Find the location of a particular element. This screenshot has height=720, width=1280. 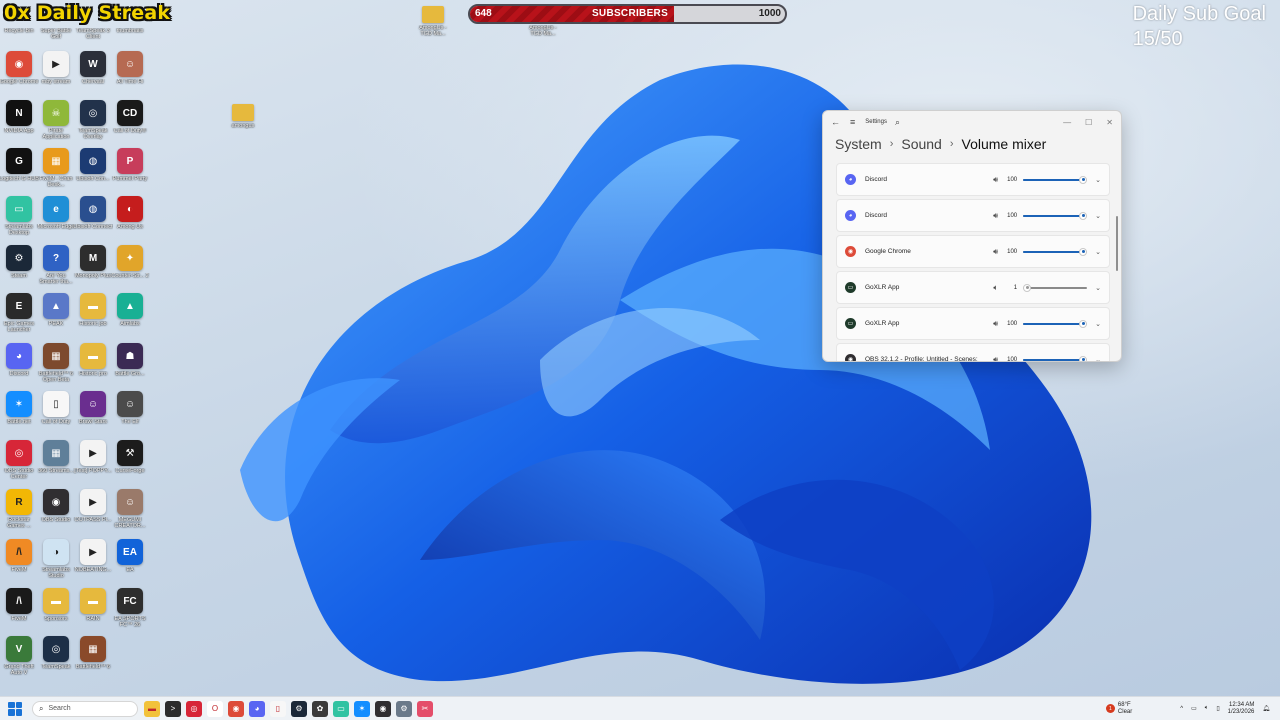

settings-scrollbar is located at coordinates (1117, 243).